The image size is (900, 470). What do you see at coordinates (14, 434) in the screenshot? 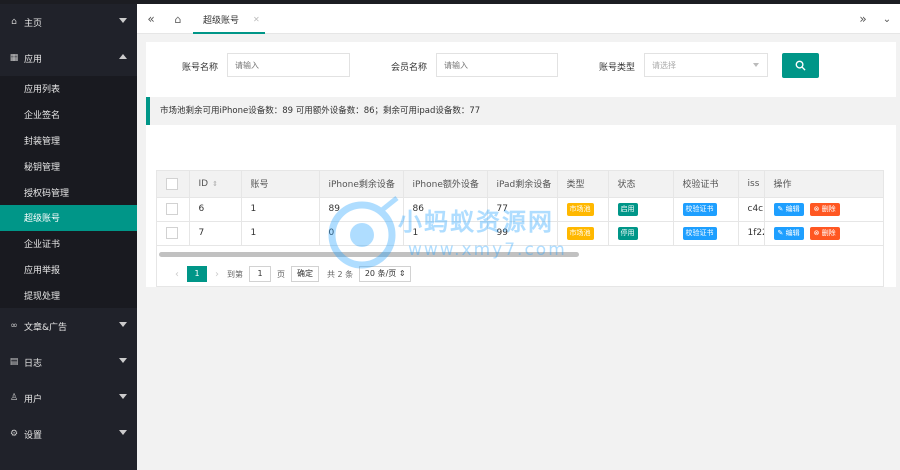
I see `gear-icon: ⚙` at bounding box center [14, 434].